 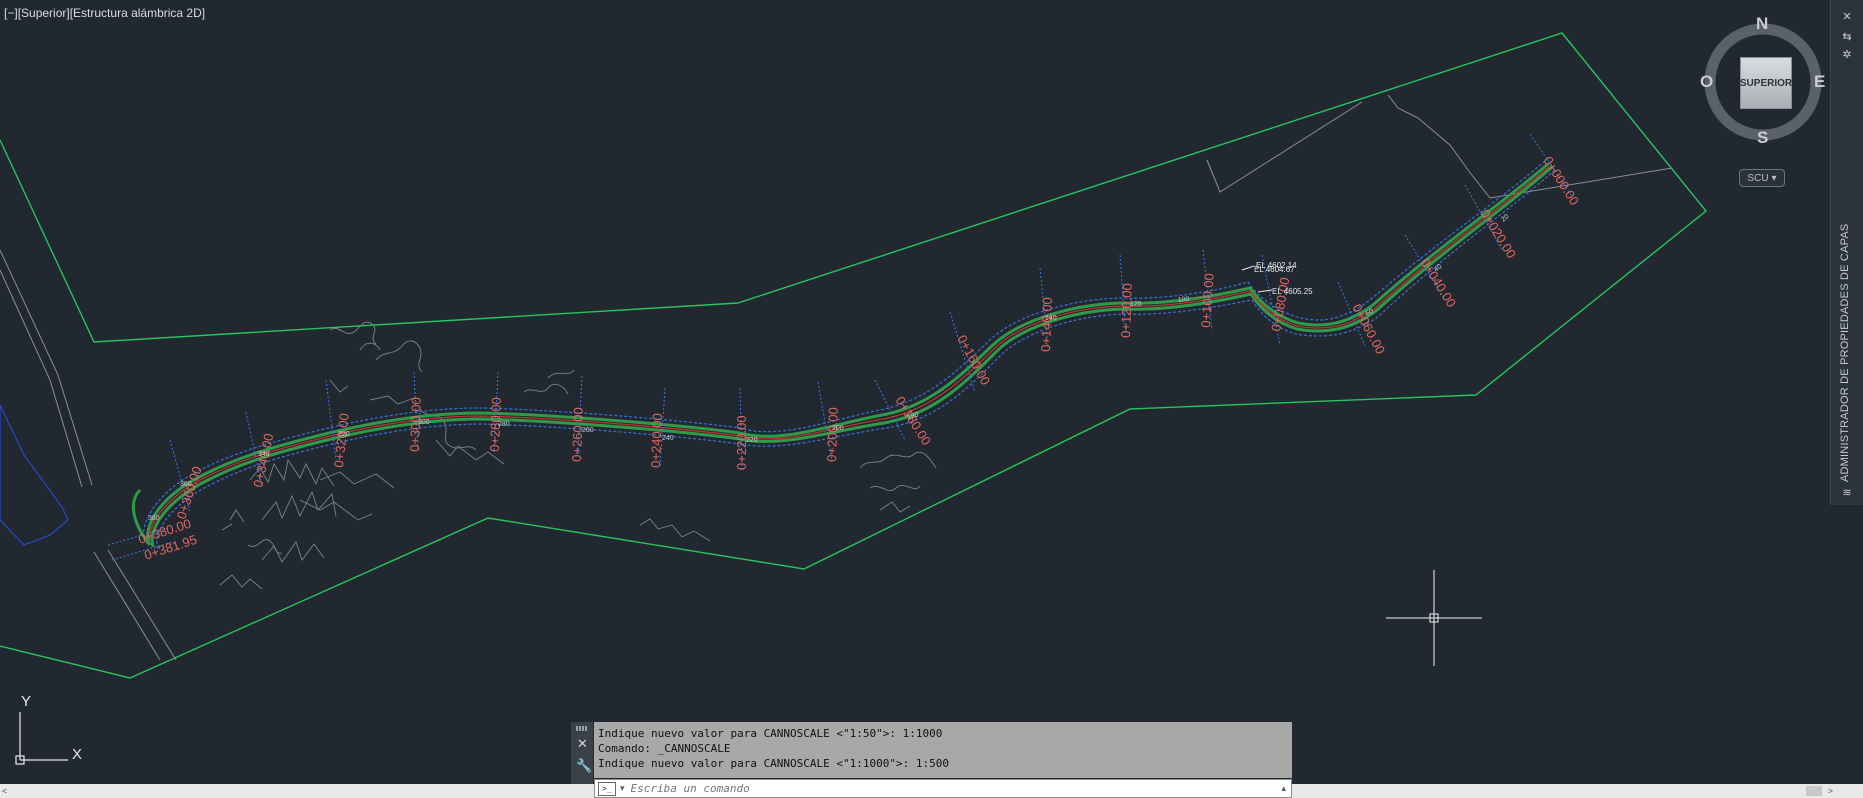 What do you see at coordinates (1847, 55) in the screenshot?
I see `gear-icon: ✲` at bounding box center [1847, 55].